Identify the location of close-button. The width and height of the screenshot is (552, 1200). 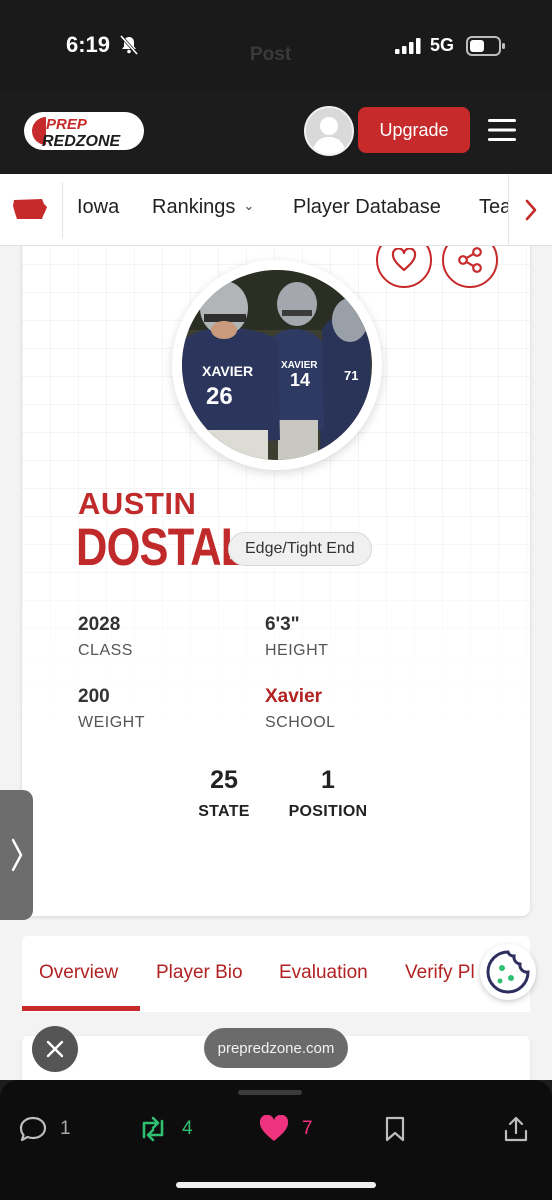
(55, 1049).